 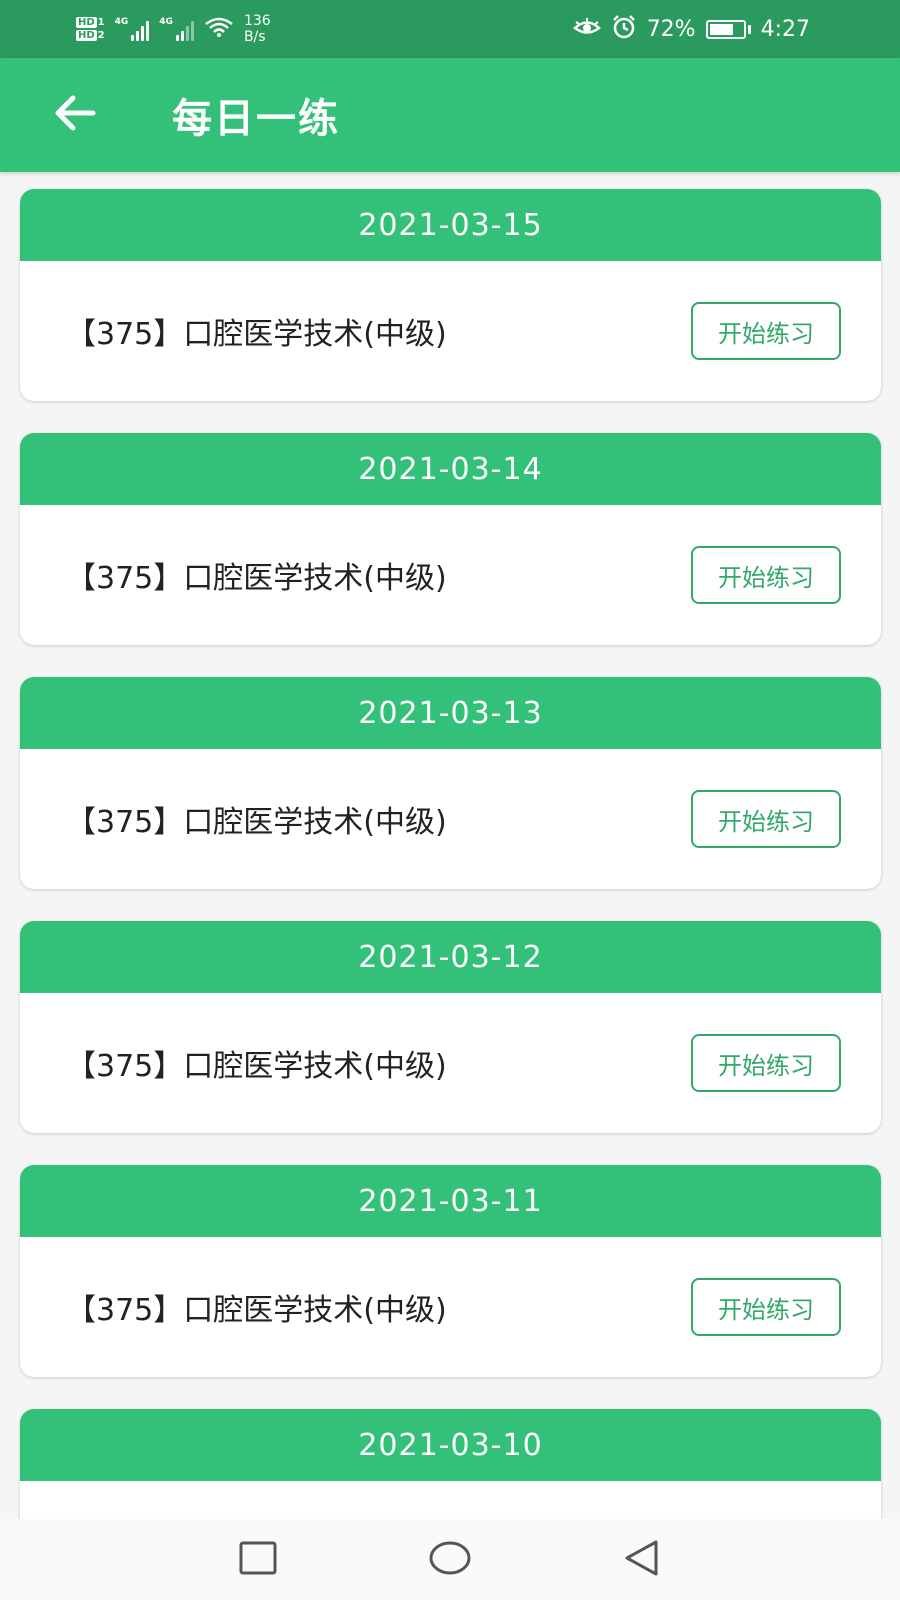 I want to click on hd-sim2: HD 2, so click(x=90, y=35).